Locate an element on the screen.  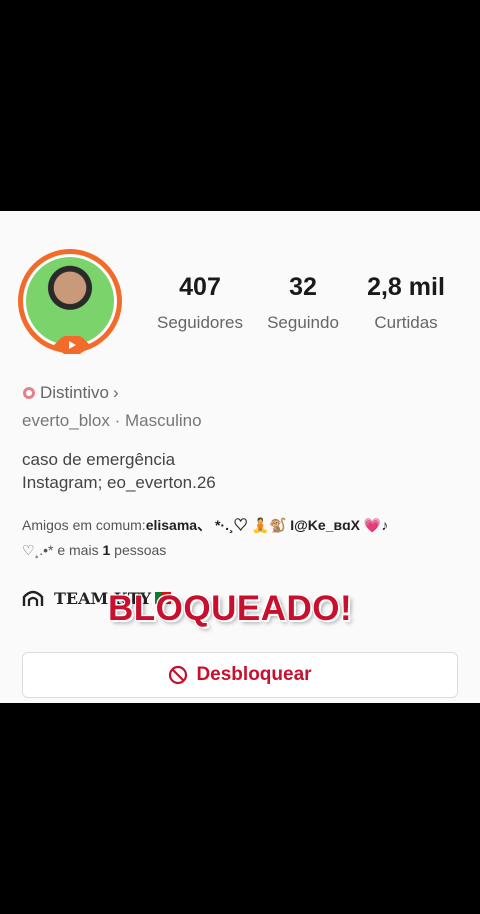
mutual-prefix: Amigos em comum: is located at coordinates (84, 525).